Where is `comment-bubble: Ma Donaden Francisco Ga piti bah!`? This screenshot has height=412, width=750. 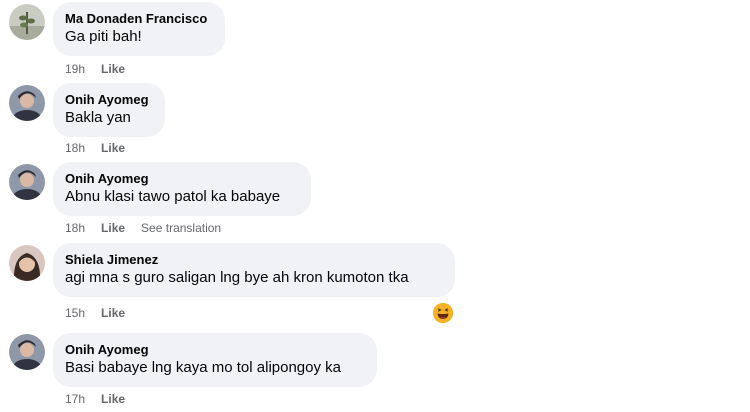
comment-bubble: Ma Donaden Francisco Ga piti bah! is located at coordinates (139, 29).